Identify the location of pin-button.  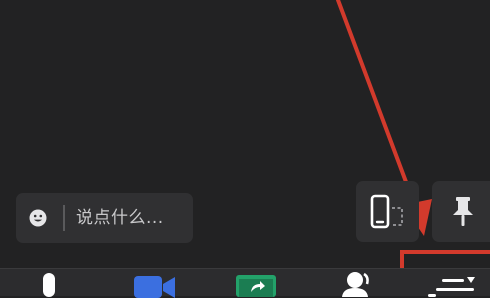
(461, 211).